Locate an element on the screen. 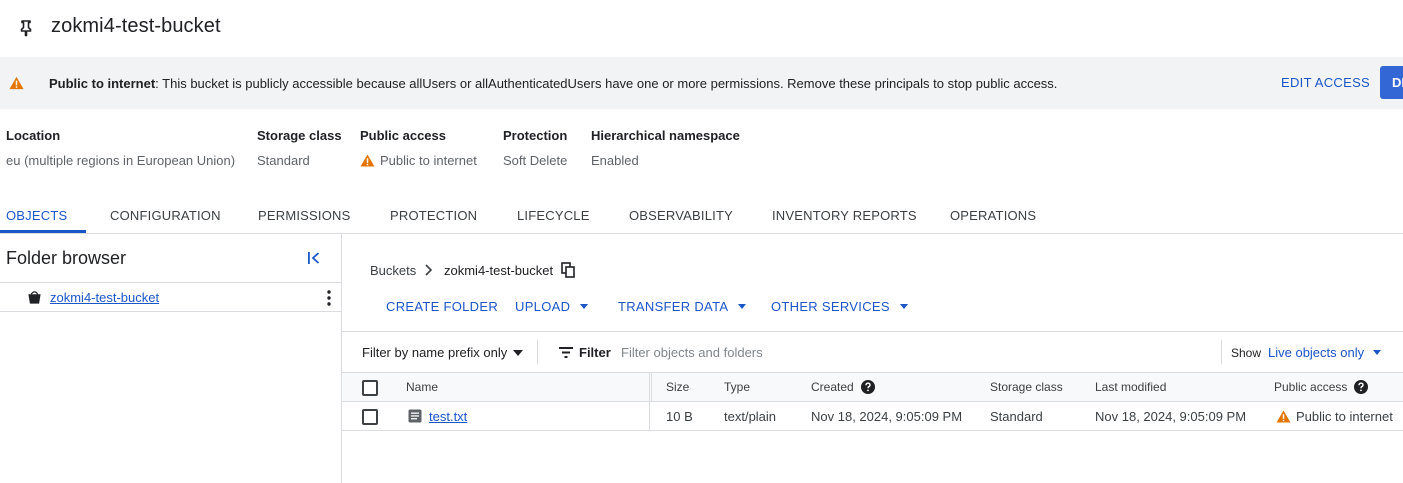  tab-operations: OPERATIONS is located at coordinates (993, 215).